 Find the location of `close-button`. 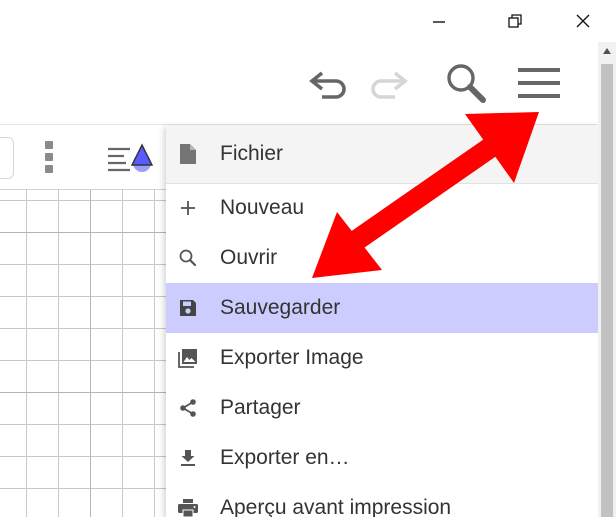

close-button is located at coordinates (583, 21).